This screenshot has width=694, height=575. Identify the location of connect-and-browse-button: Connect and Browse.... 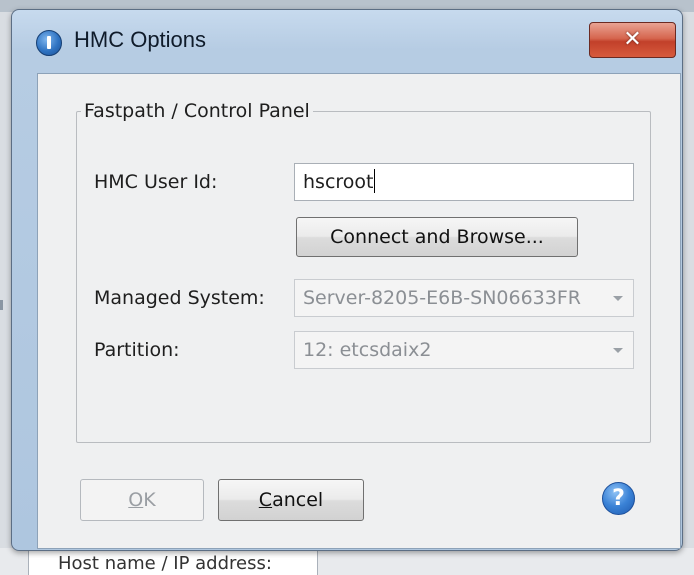
(437, 237).